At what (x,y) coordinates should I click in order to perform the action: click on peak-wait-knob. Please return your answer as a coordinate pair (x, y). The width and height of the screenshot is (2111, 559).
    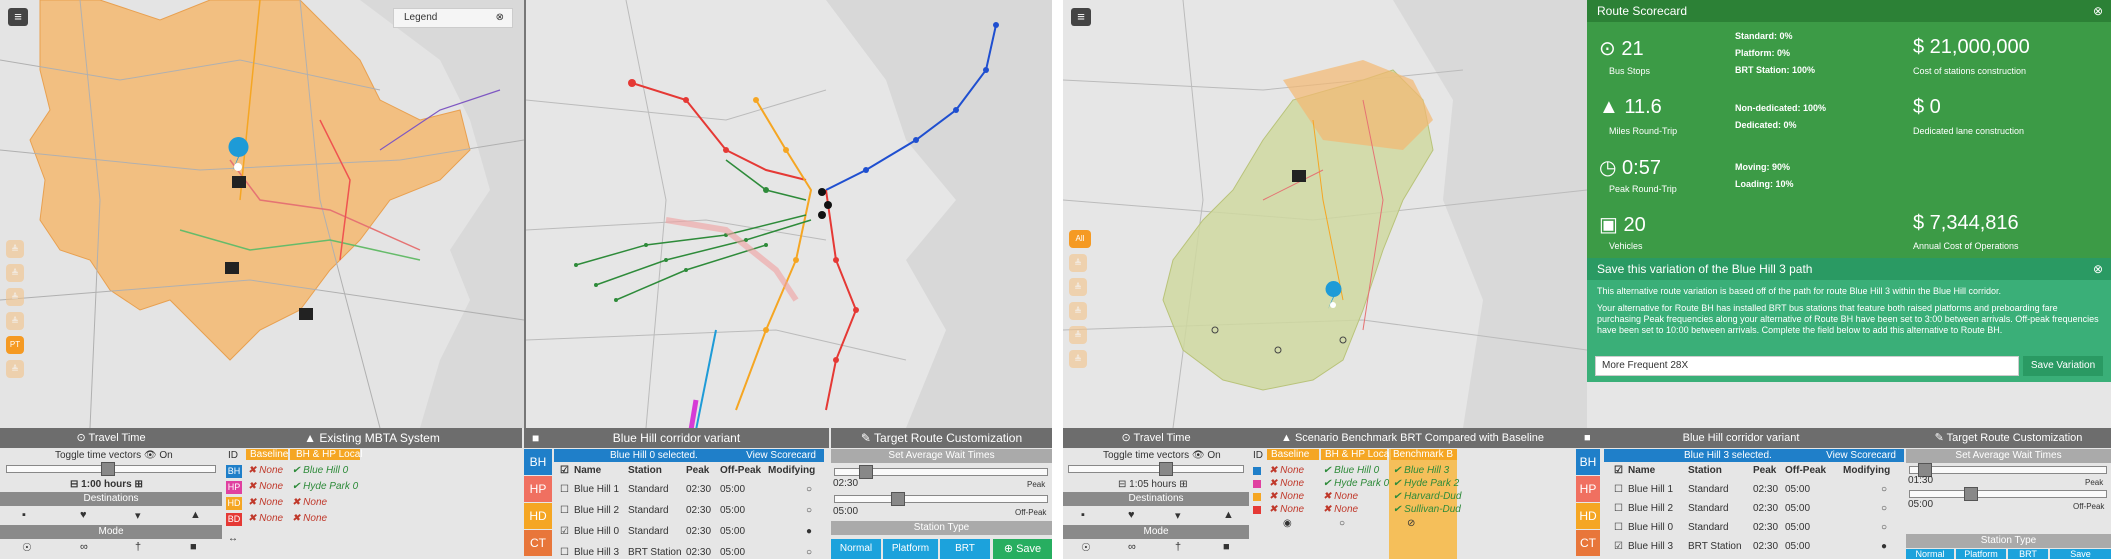
    Looking at the image, I should click on (866, 472).